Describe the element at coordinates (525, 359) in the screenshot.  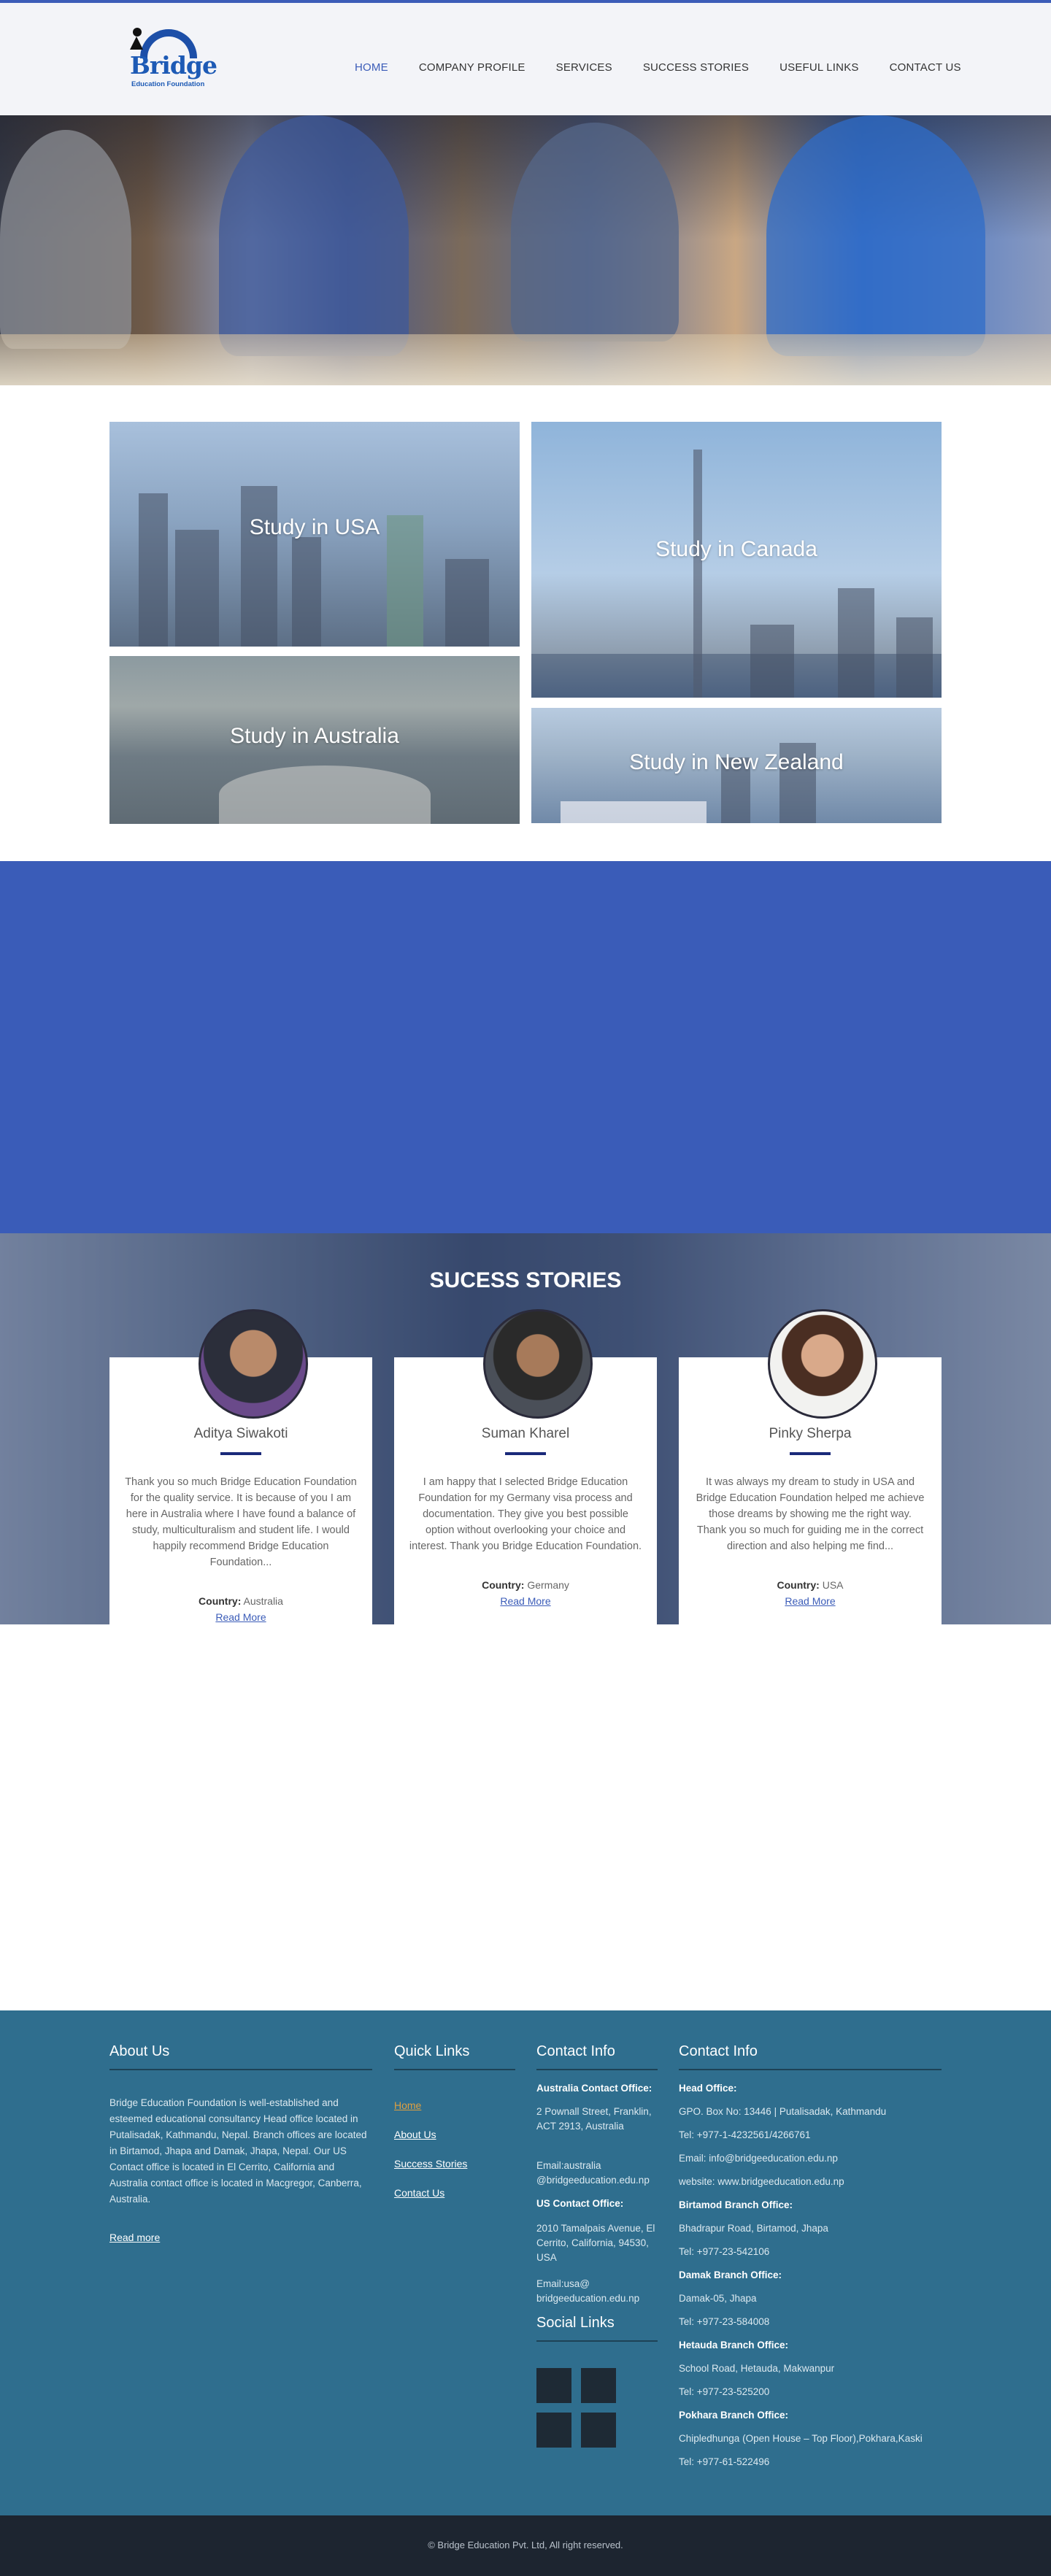
I see `hero-desk` at that location.